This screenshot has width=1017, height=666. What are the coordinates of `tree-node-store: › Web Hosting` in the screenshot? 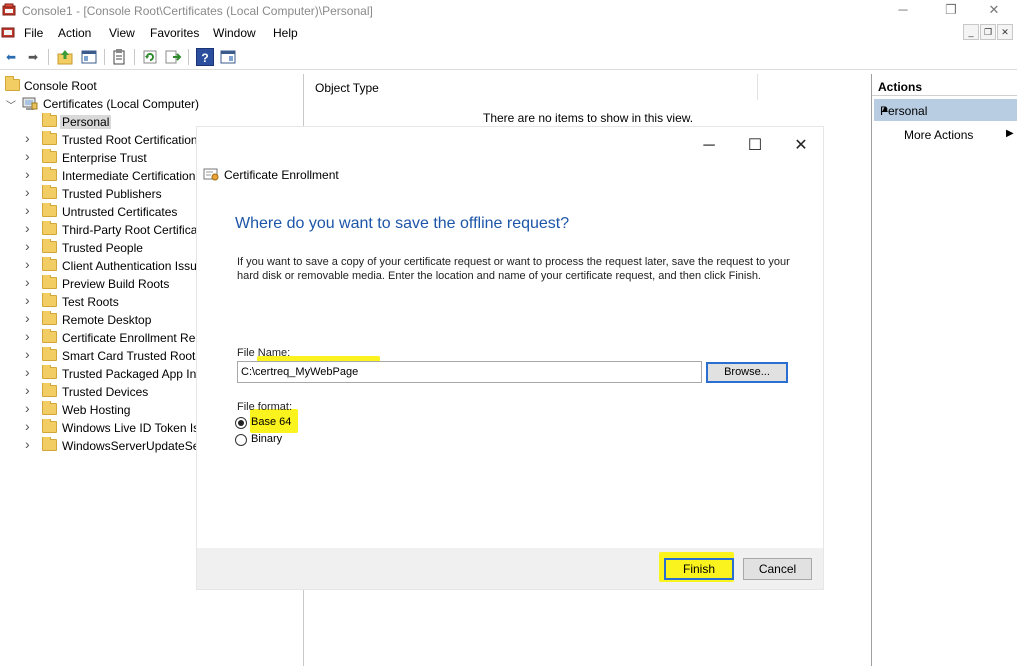 It's located at (99, 410).